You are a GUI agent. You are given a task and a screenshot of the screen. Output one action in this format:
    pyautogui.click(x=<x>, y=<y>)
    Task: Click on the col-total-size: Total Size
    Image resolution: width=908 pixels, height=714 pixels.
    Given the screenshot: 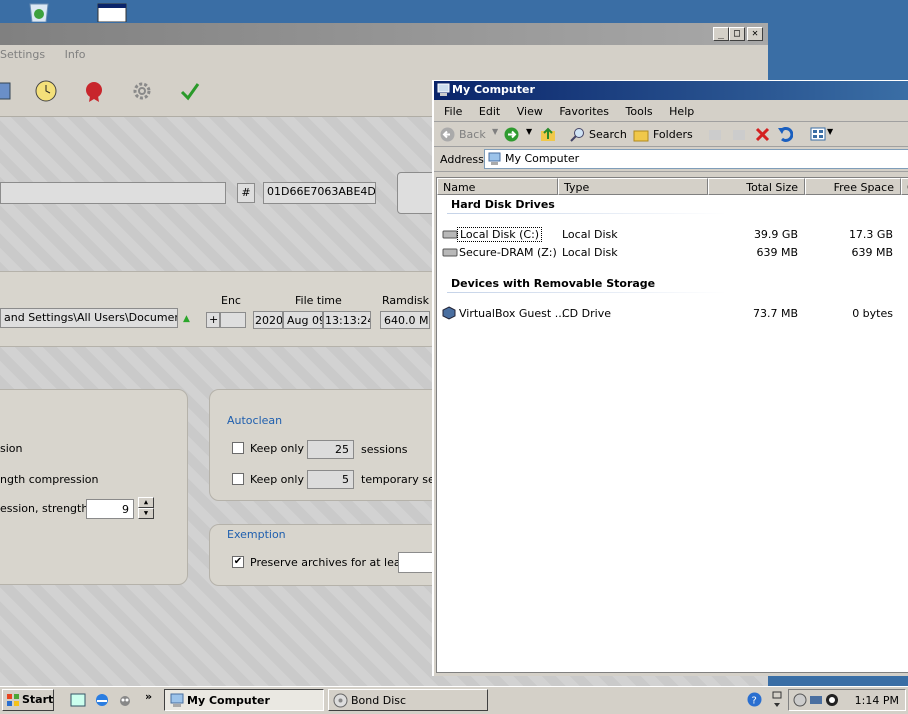 What is the action you would take?
    pyautogui.click(x=756, y=186)
    